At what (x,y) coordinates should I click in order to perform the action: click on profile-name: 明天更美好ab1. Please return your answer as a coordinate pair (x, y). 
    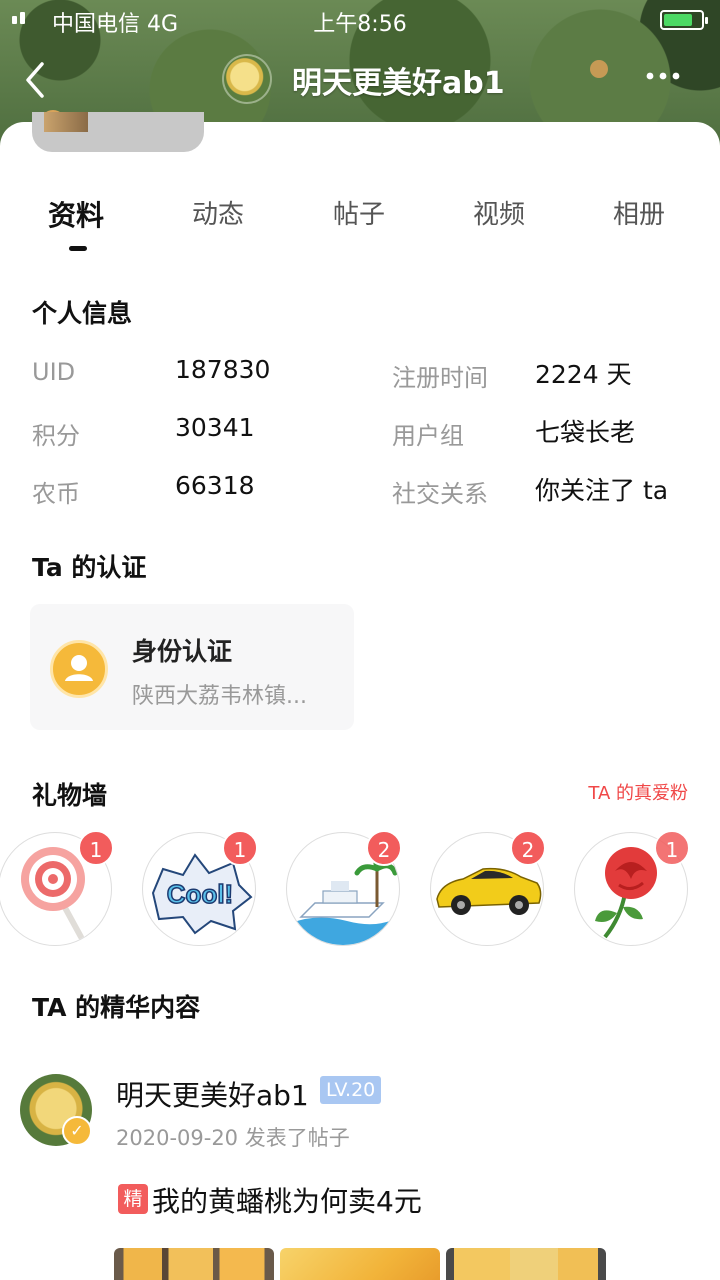
    Looking at the image, I should click on (398, 83).